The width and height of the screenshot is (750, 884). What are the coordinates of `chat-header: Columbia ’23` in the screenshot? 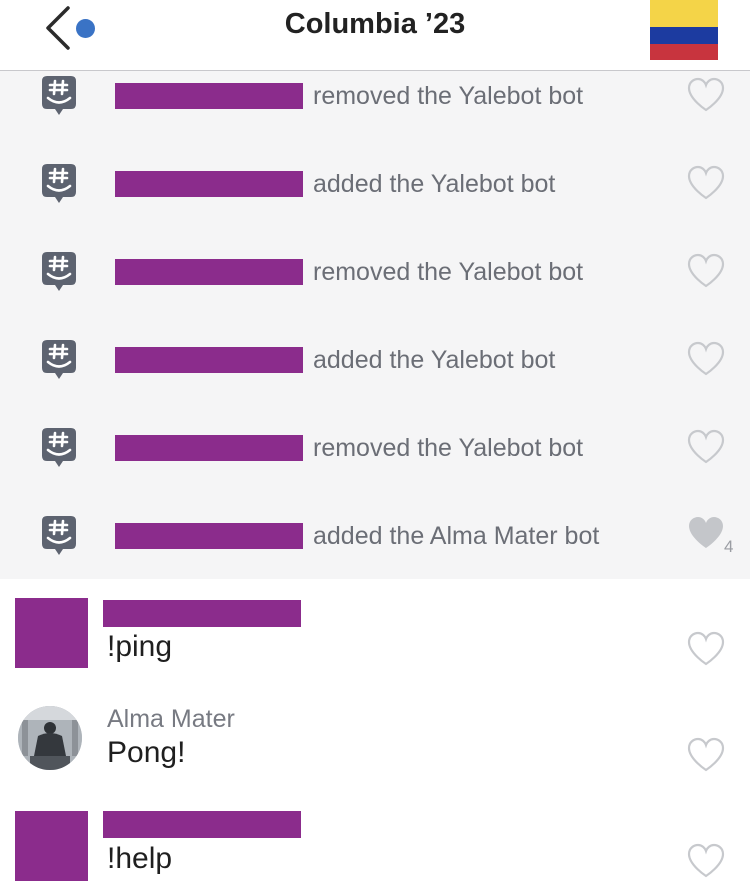 It's located at (375, 35).